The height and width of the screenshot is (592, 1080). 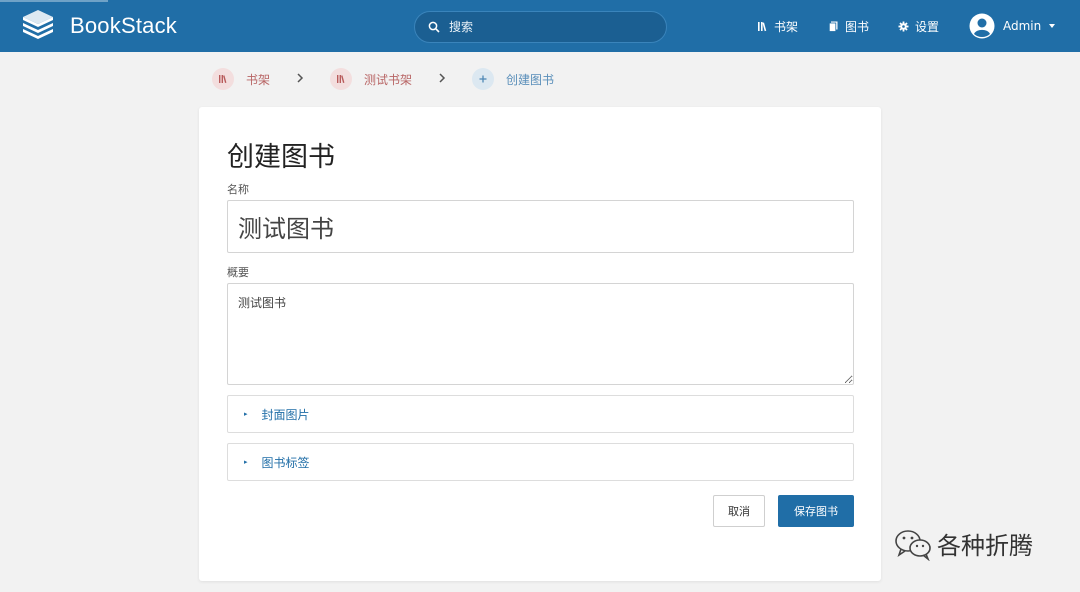 I want to click on save-book-button: 保存图书, so click(x=816, y=511).